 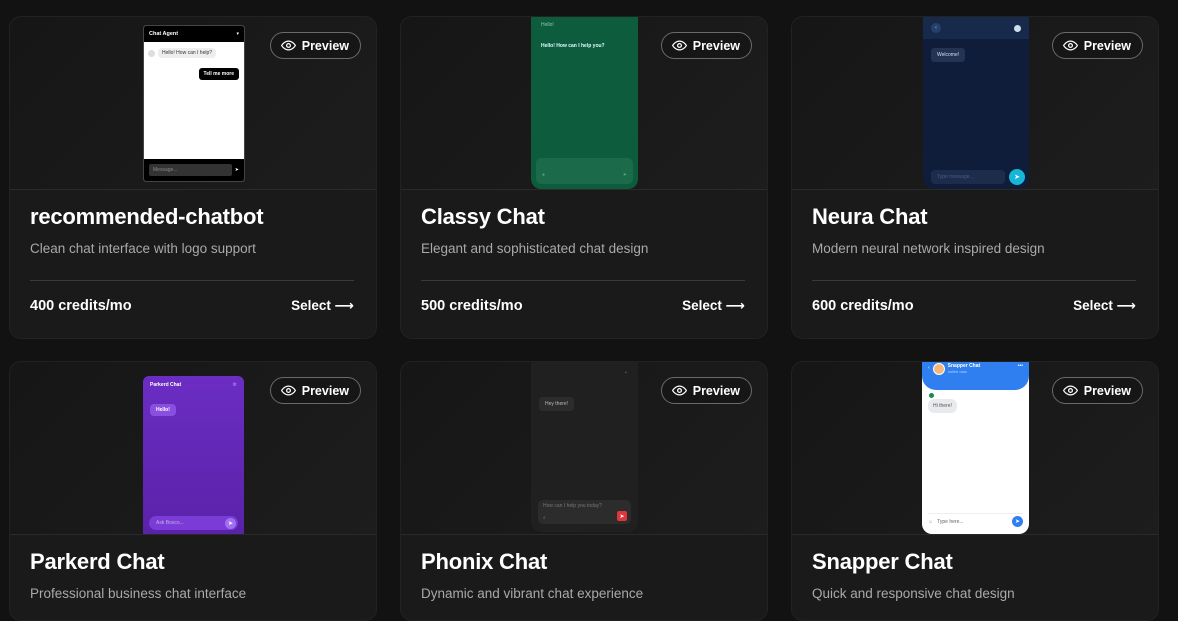 I want to click on more-icon: •••, so click(x=1020, y=366).